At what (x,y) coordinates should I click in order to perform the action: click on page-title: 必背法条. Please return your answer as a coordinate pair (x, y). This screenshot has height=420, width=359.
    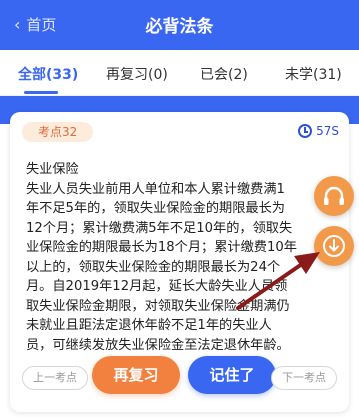
    Looking at the image, I should click on (179, 27).